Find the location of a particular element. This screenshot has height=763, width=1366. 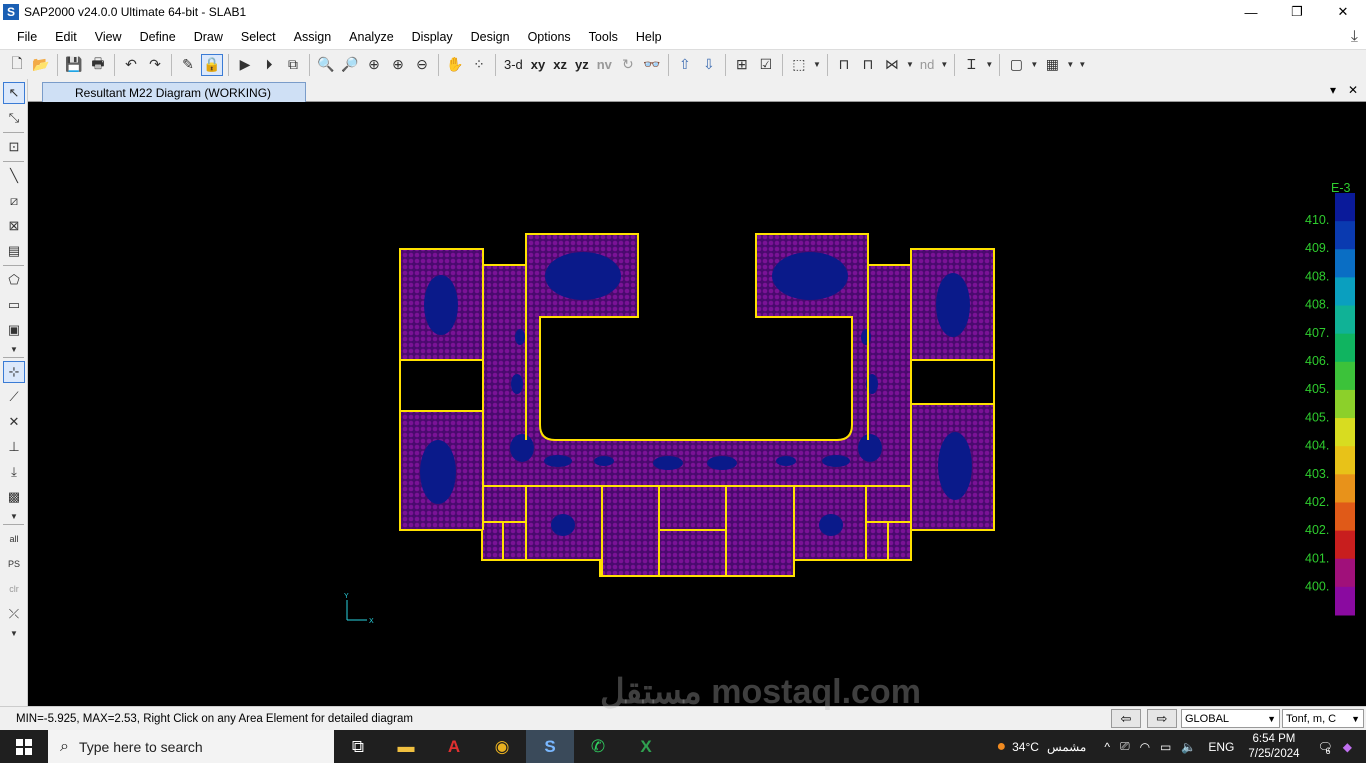

view-yz-button: yz is located at coordinates (582, 65).